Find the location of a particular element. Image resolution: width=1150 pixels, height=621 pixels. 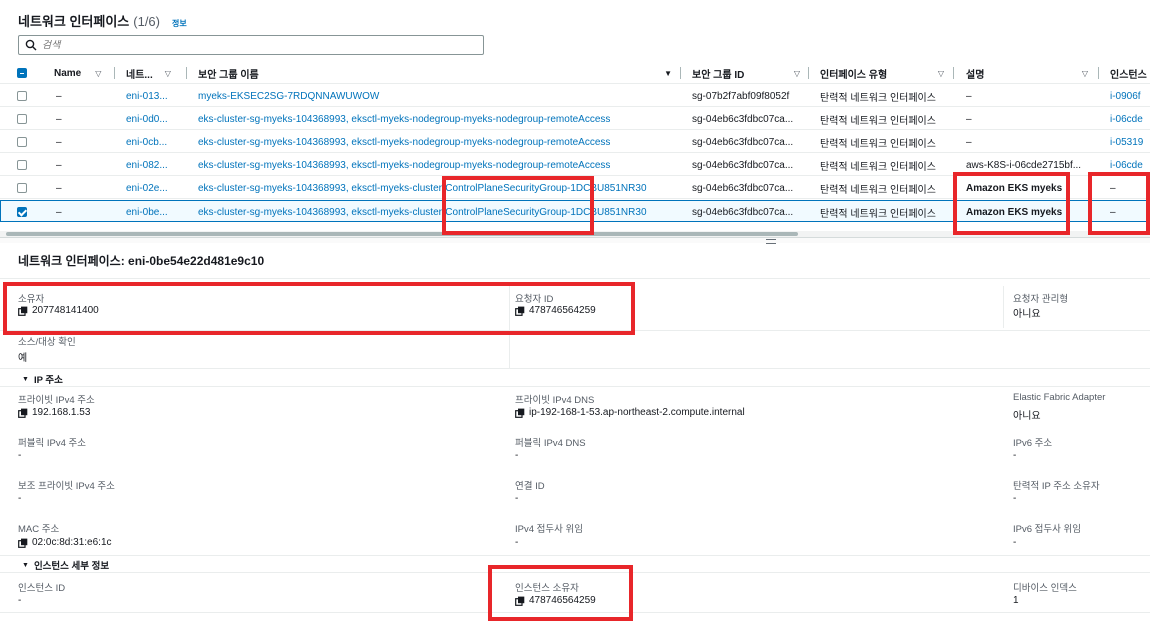

row-checkbox-checked is located at coordinates (22, 212).